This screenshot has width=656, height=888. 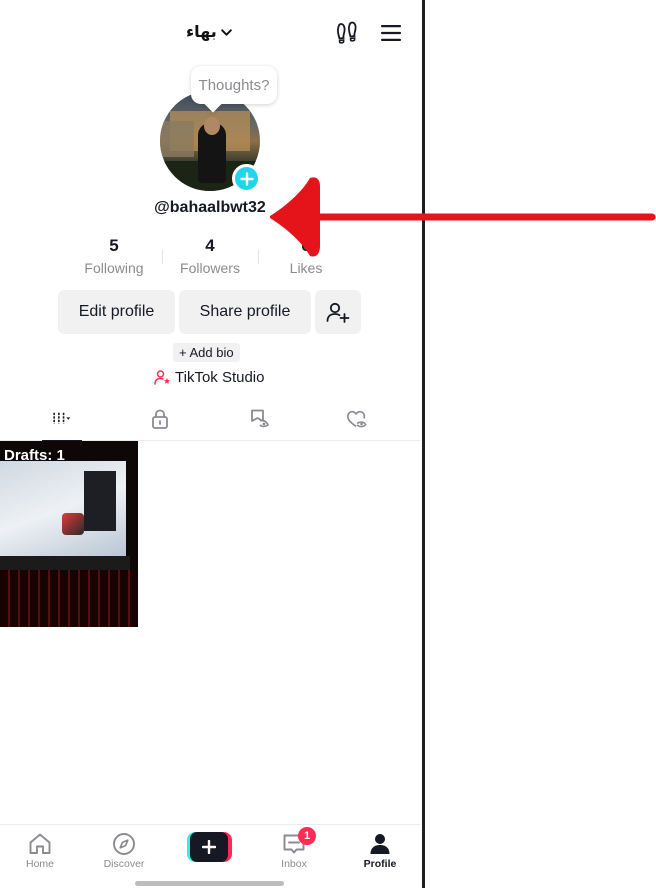 I want to click on bookmark-icon, so click(x=260, y=418).